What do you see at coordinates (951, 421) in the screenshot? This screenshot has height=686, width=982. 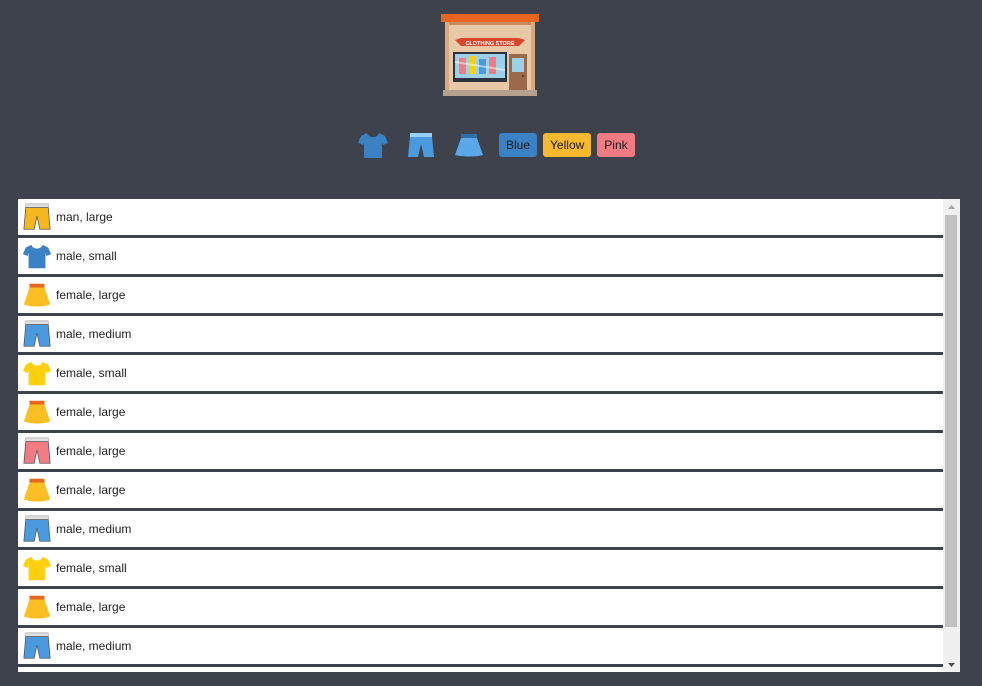 I see `scroll-thumb` at bounding box center [951, 421].